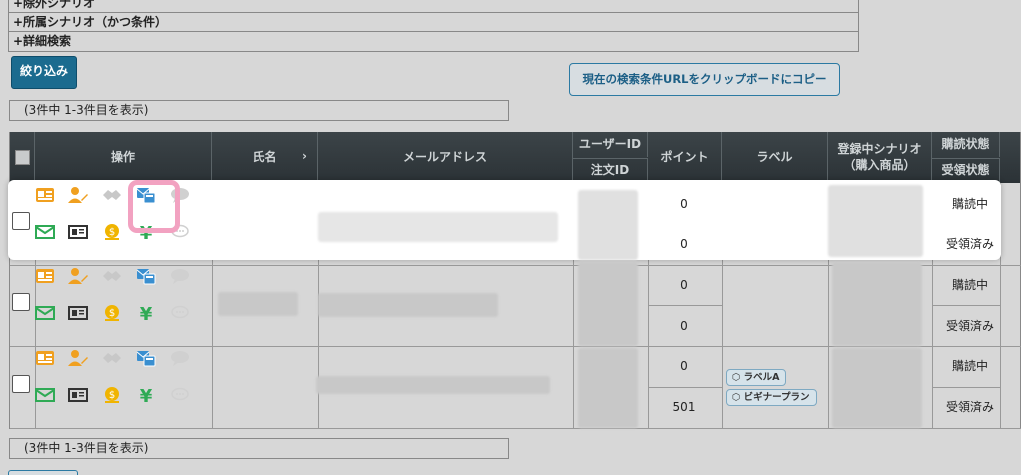 Image resolution: width=1021 pixels, height=475 pixels. I want to click on header-user-id: ユーザーID, so click(610, 144).